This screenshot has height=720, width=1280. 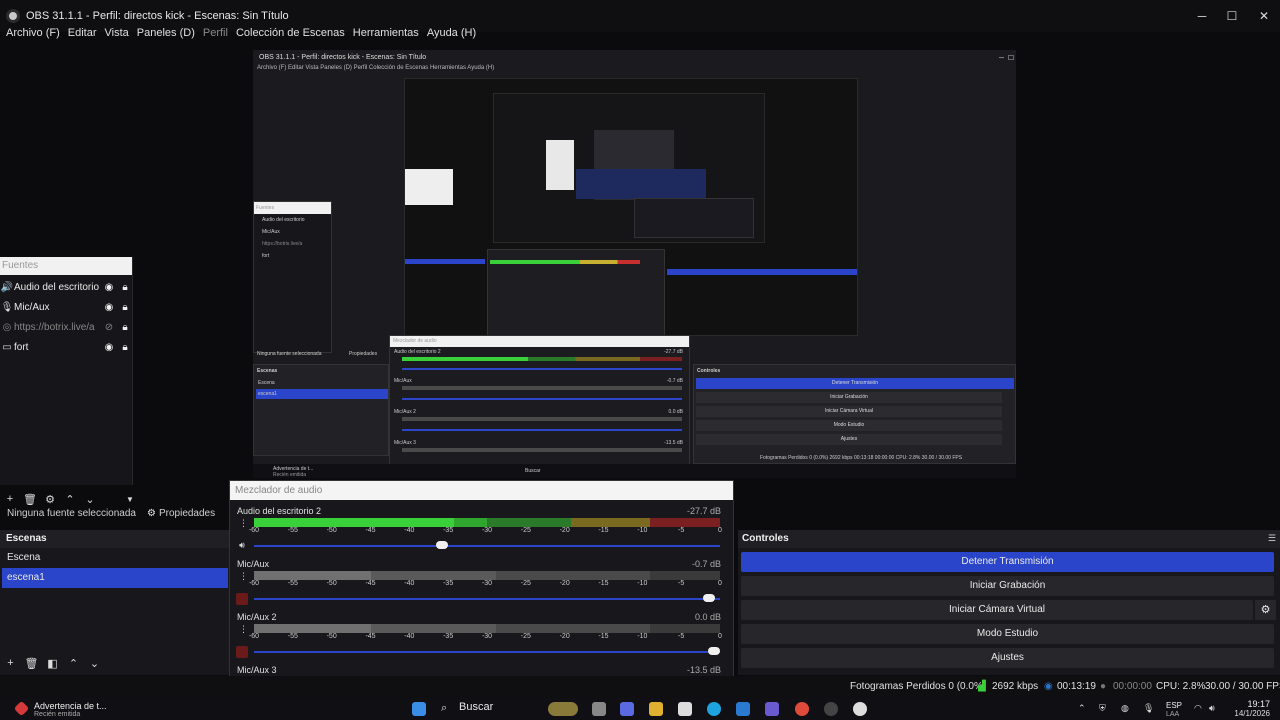 I want to click on up-arrow-icon: ⌃, so click(x=73, y=663).